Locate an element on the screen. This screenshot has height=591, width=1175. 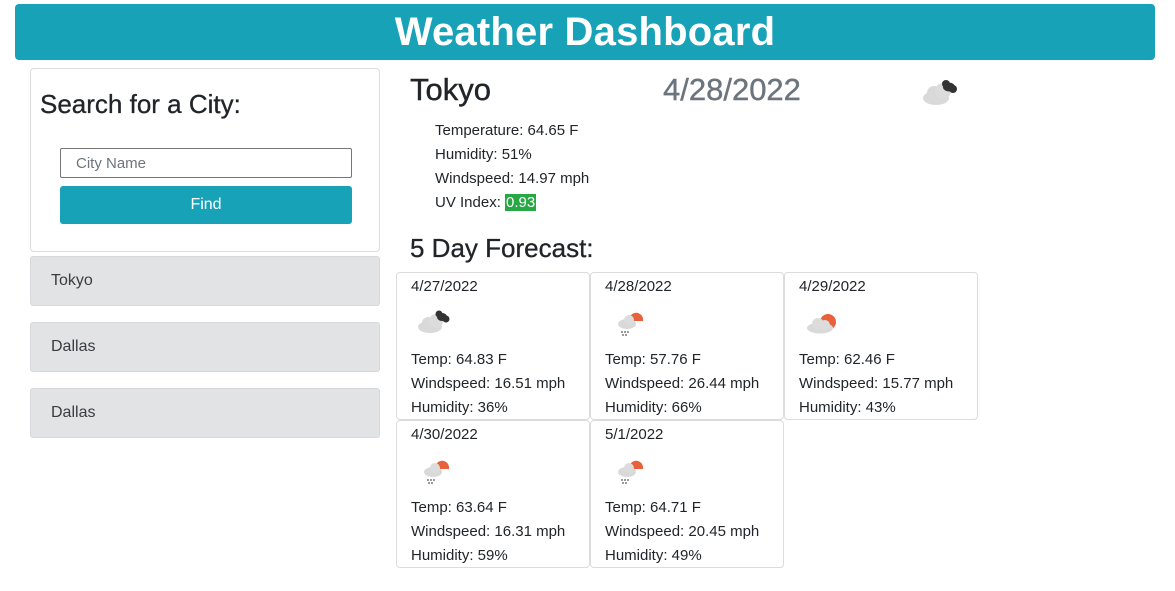
temperature-label: Temperature: is located at coordinates (481, 130).